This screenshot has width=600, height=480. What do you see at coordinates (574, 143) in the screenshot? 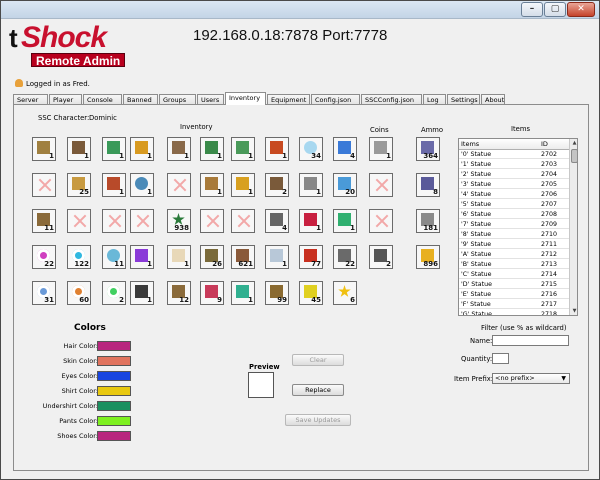
I see `scroll-up-icon: ▲` at bounding box center [574, 143].